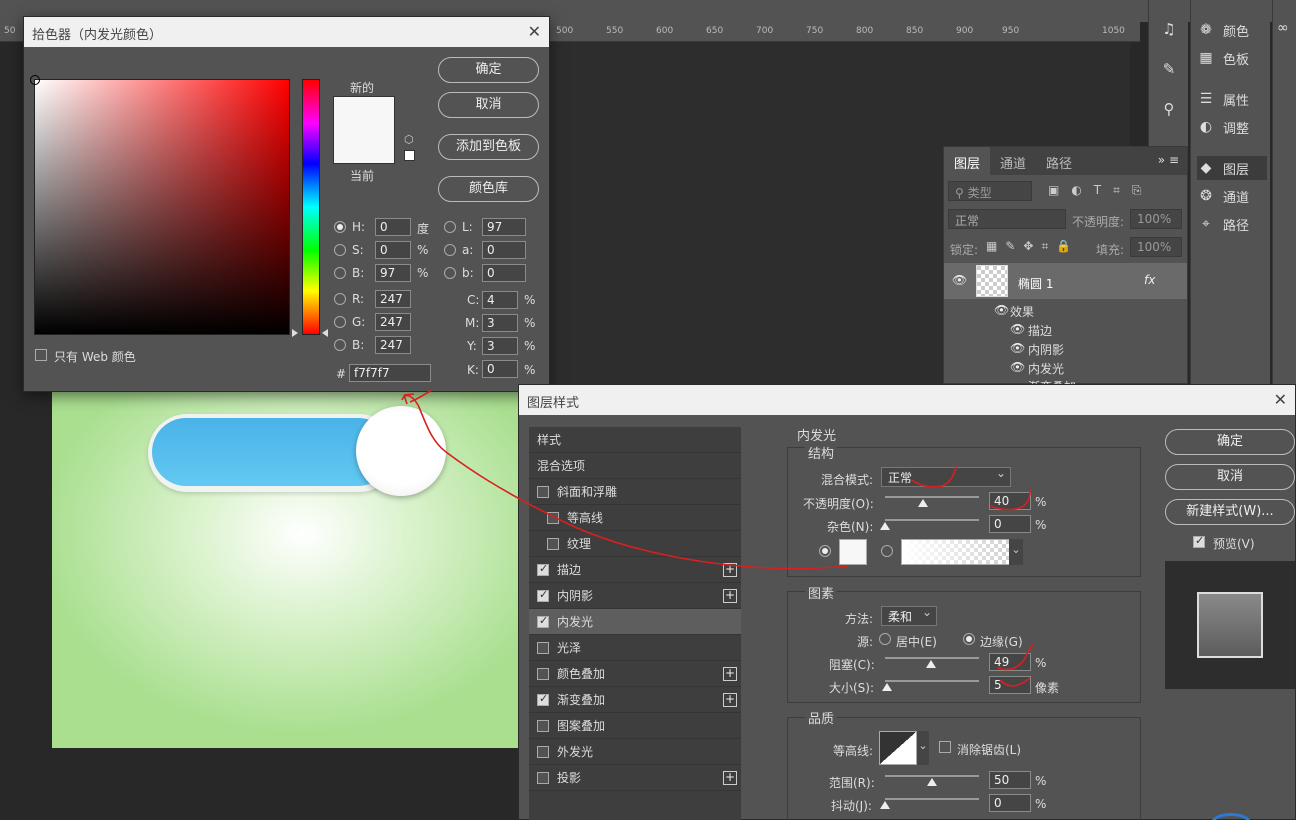 This screenshot has height=820, width=1296. Describe the element at coordinates (534, 31) in the screenshot. I see `close-icon: ✕` at that location.